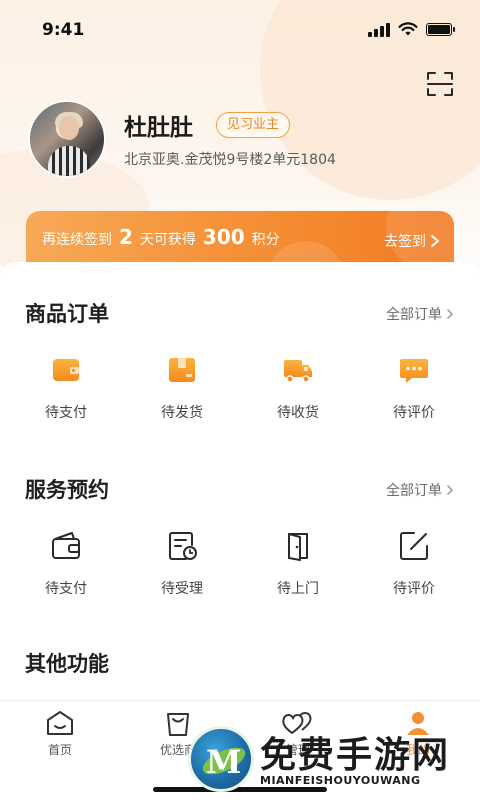 The height and width of the screenshot is (800, 480). I want to click on edit-icon, so click(414, 546).